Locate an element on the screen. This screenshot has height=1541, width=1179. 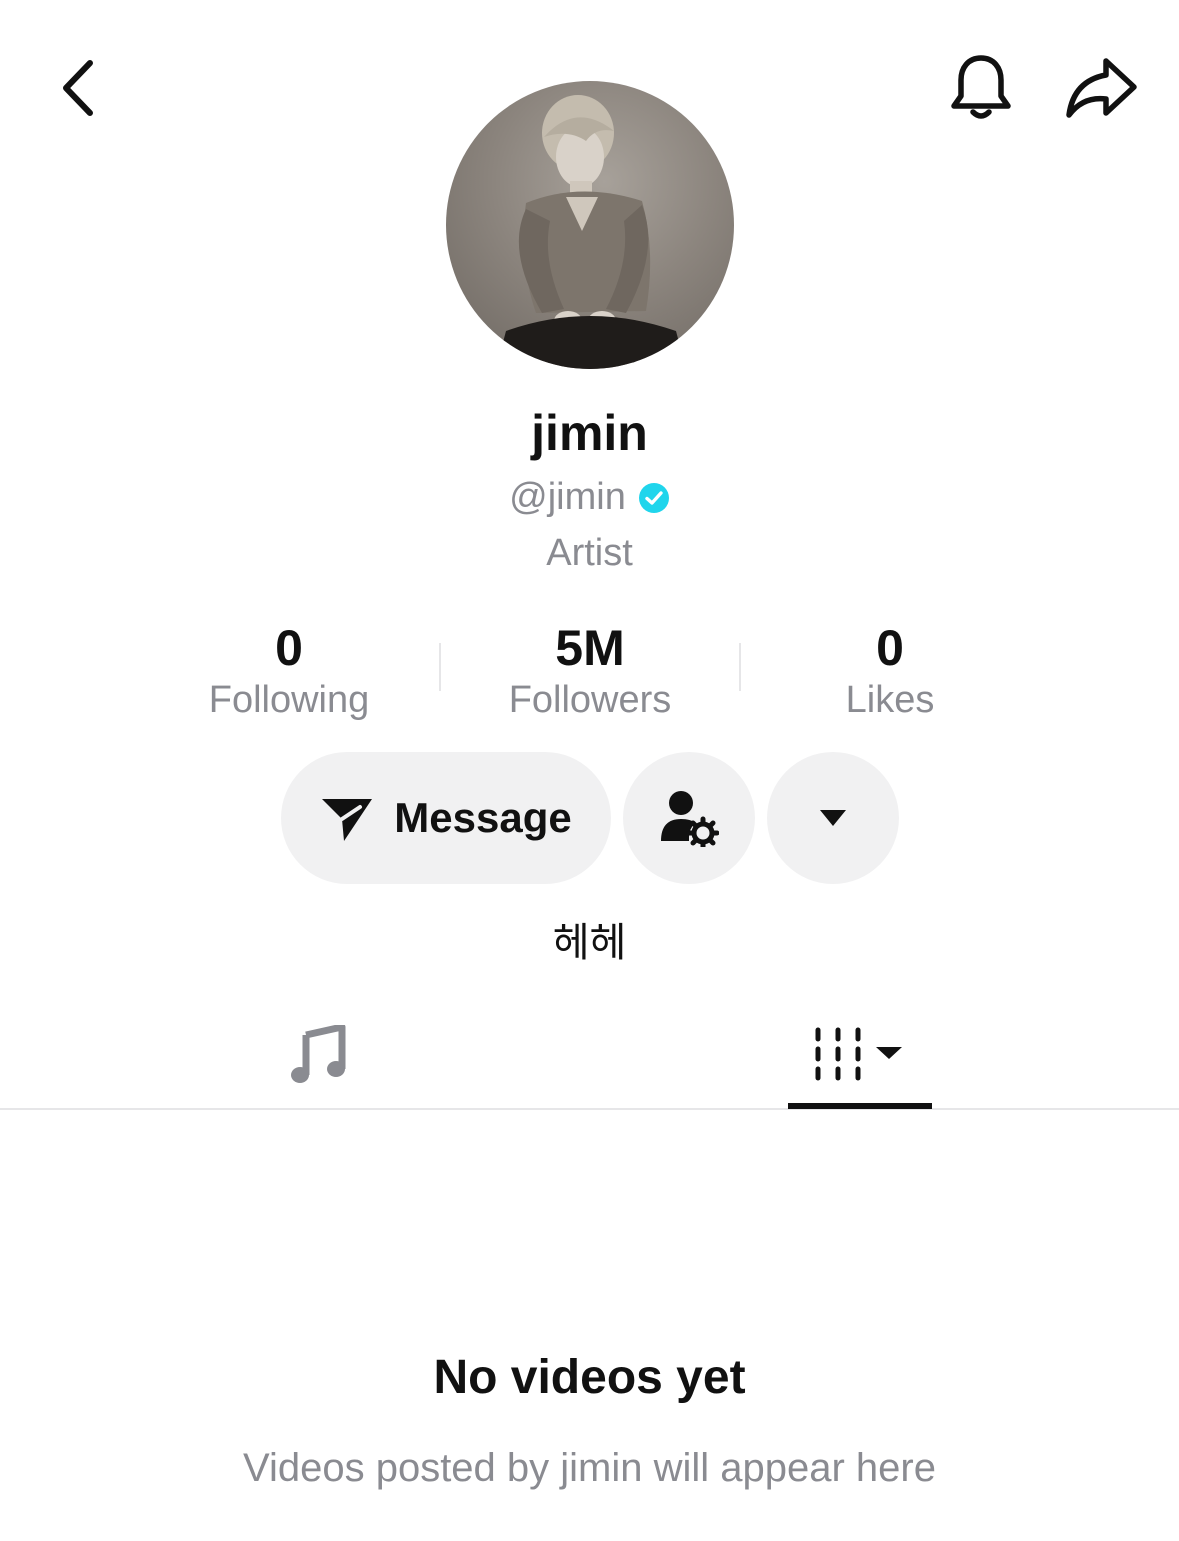
share-button is located at coordinates (1101, 88).